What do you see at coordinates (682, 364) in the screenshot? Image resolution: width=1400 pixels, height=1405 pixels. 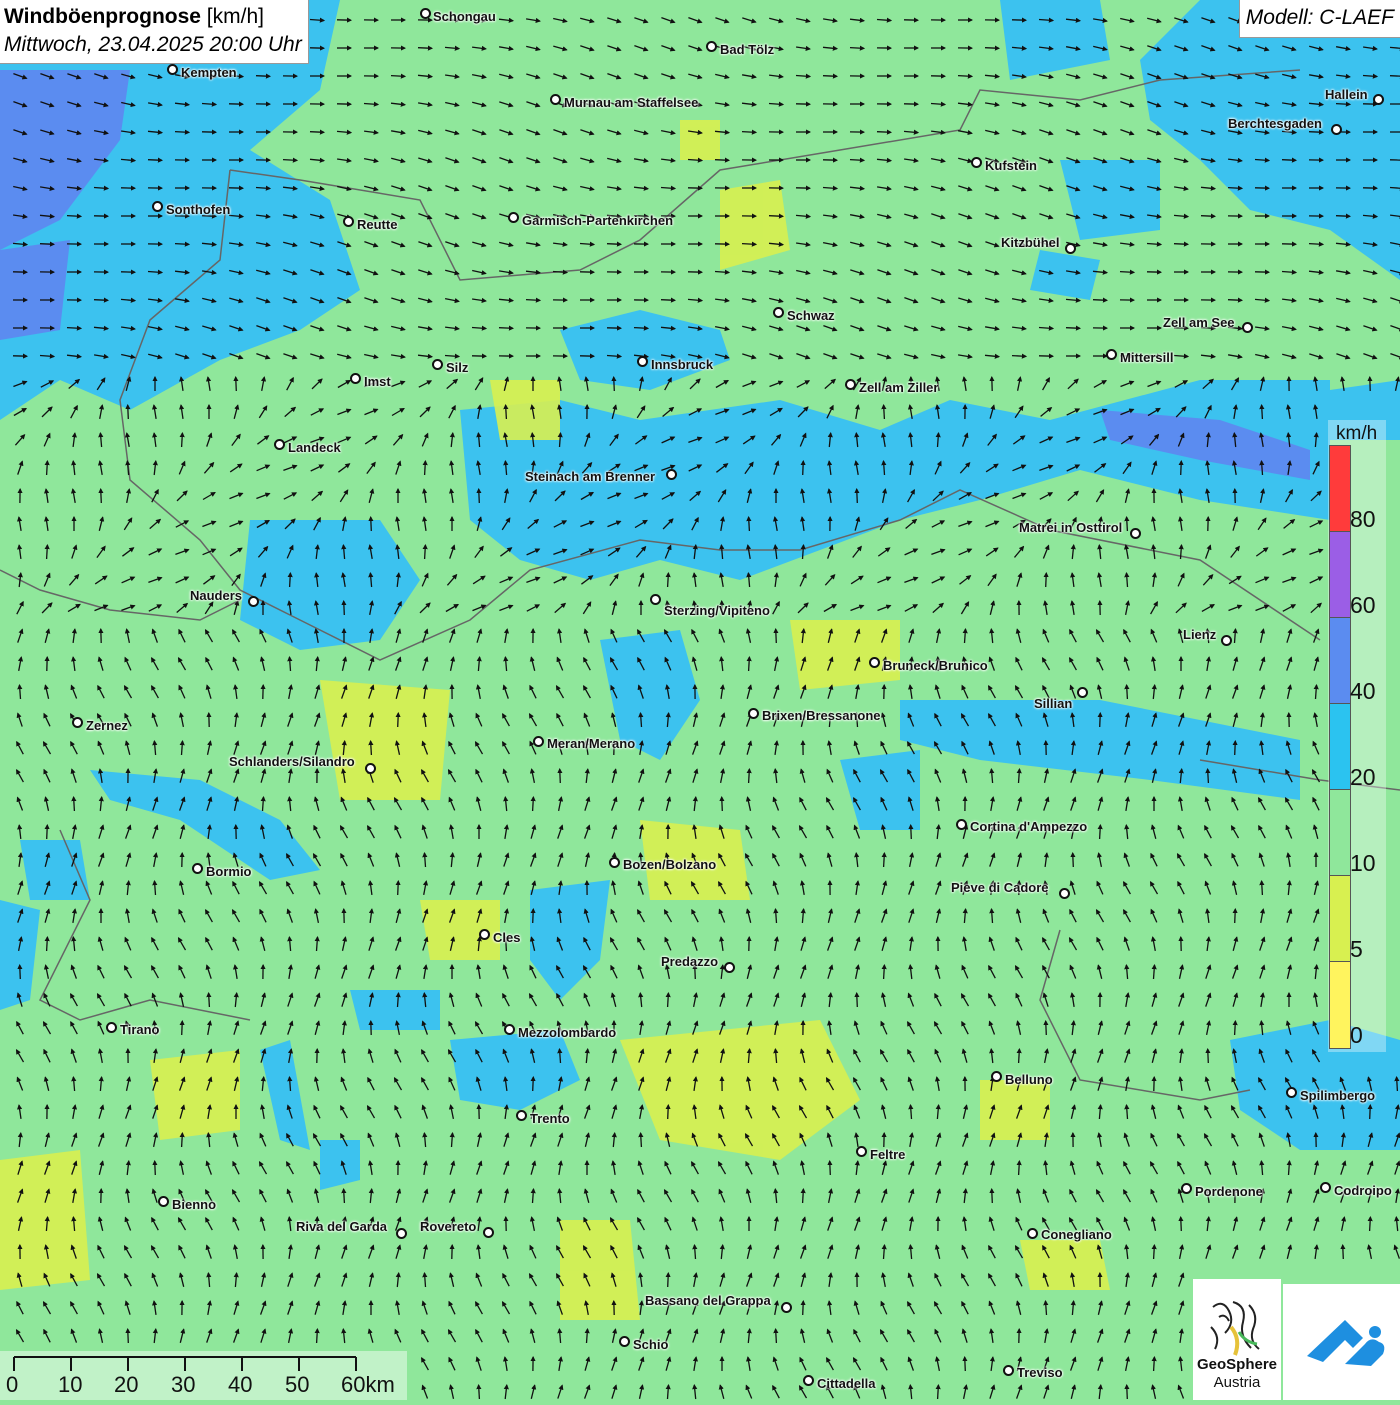 I see `city-label: Innsbruck` at bounding box center [682, 364].